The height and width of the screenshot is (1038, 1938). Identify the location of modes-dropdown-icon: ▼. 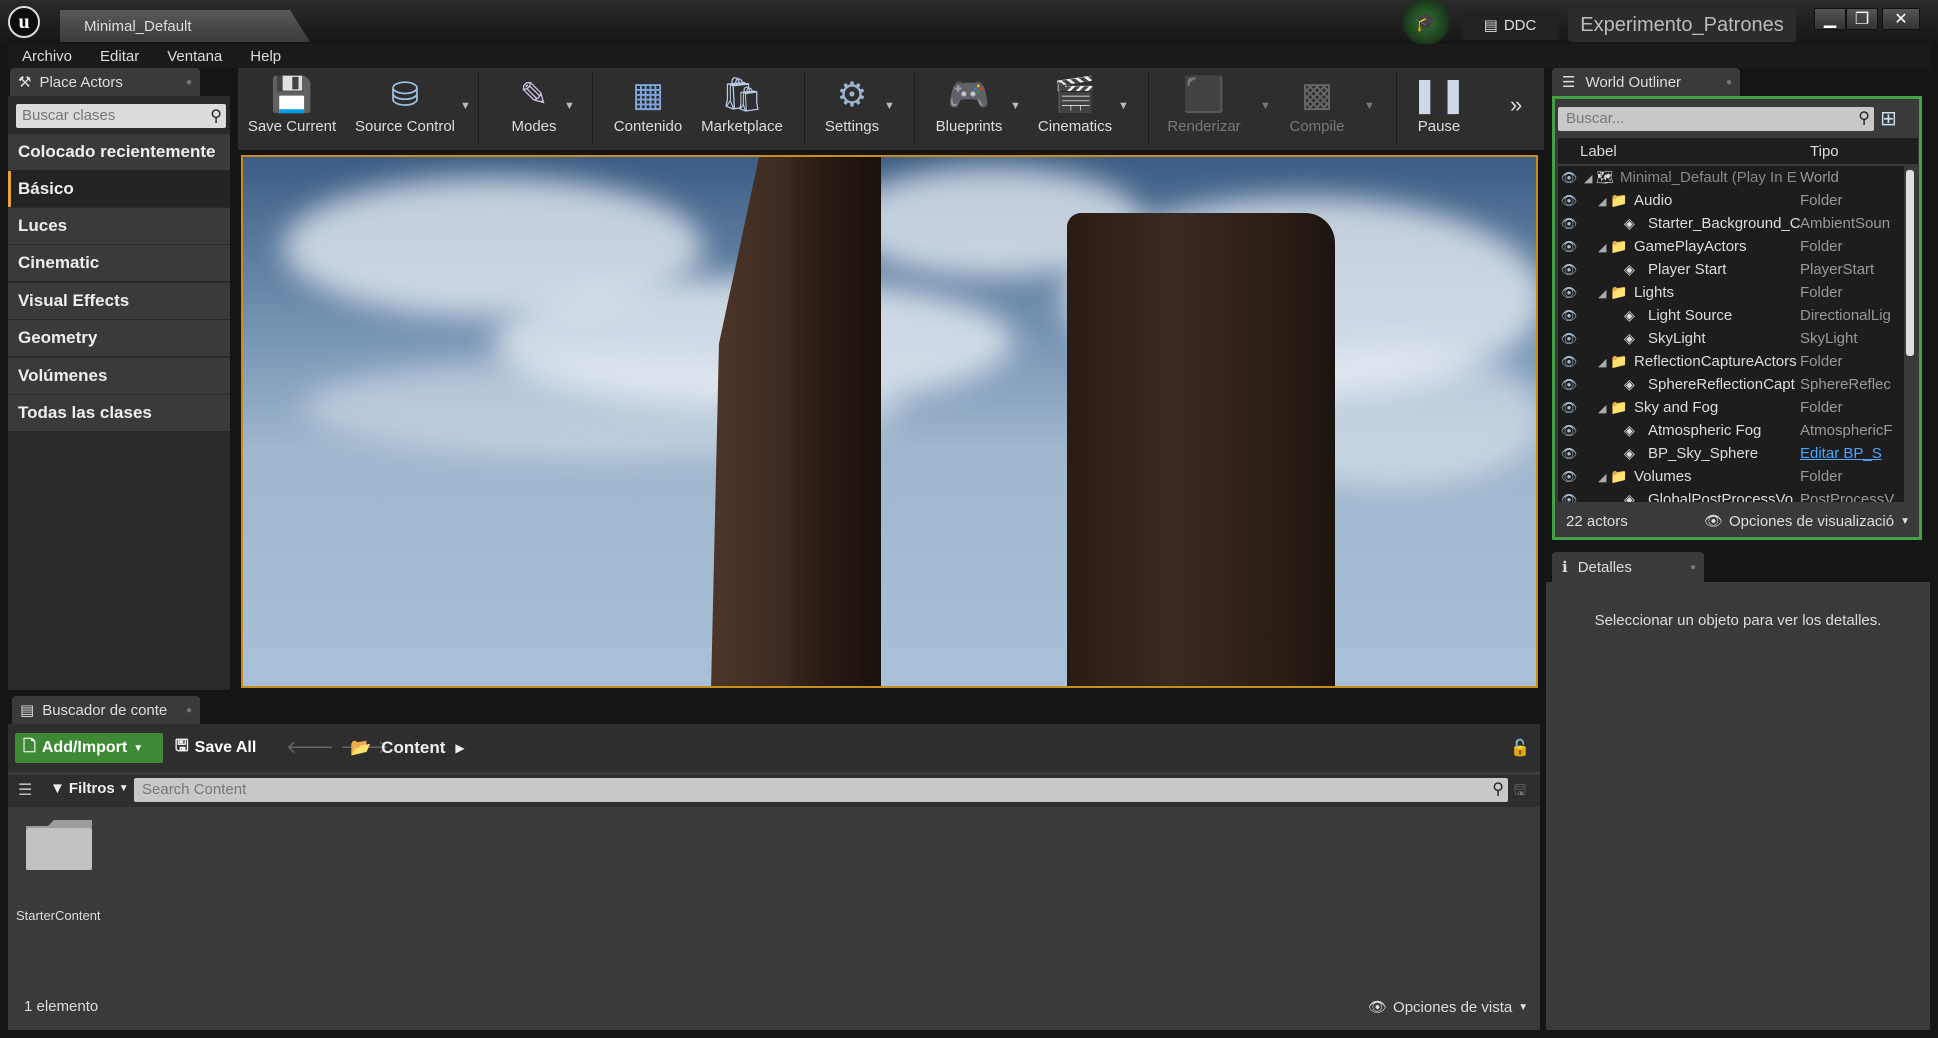
(569, 106).